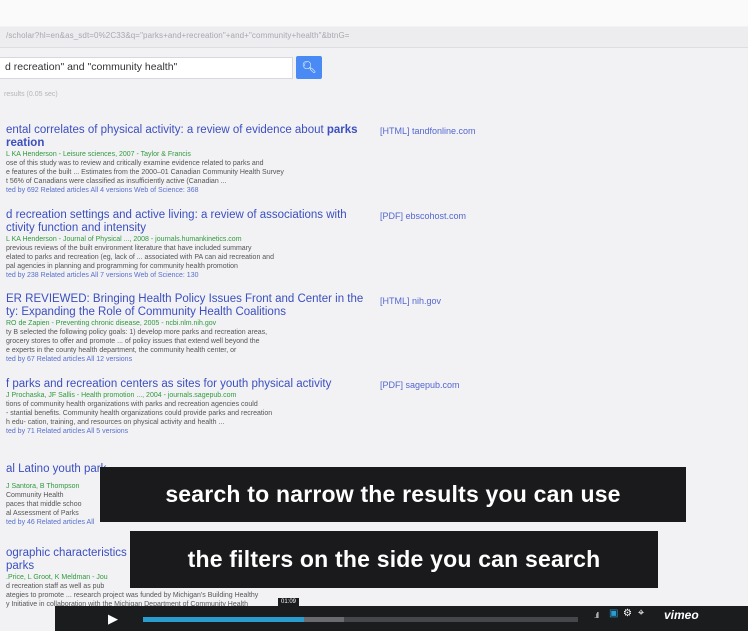  I want to click on result-title-line2: reation, so click(25, 143).